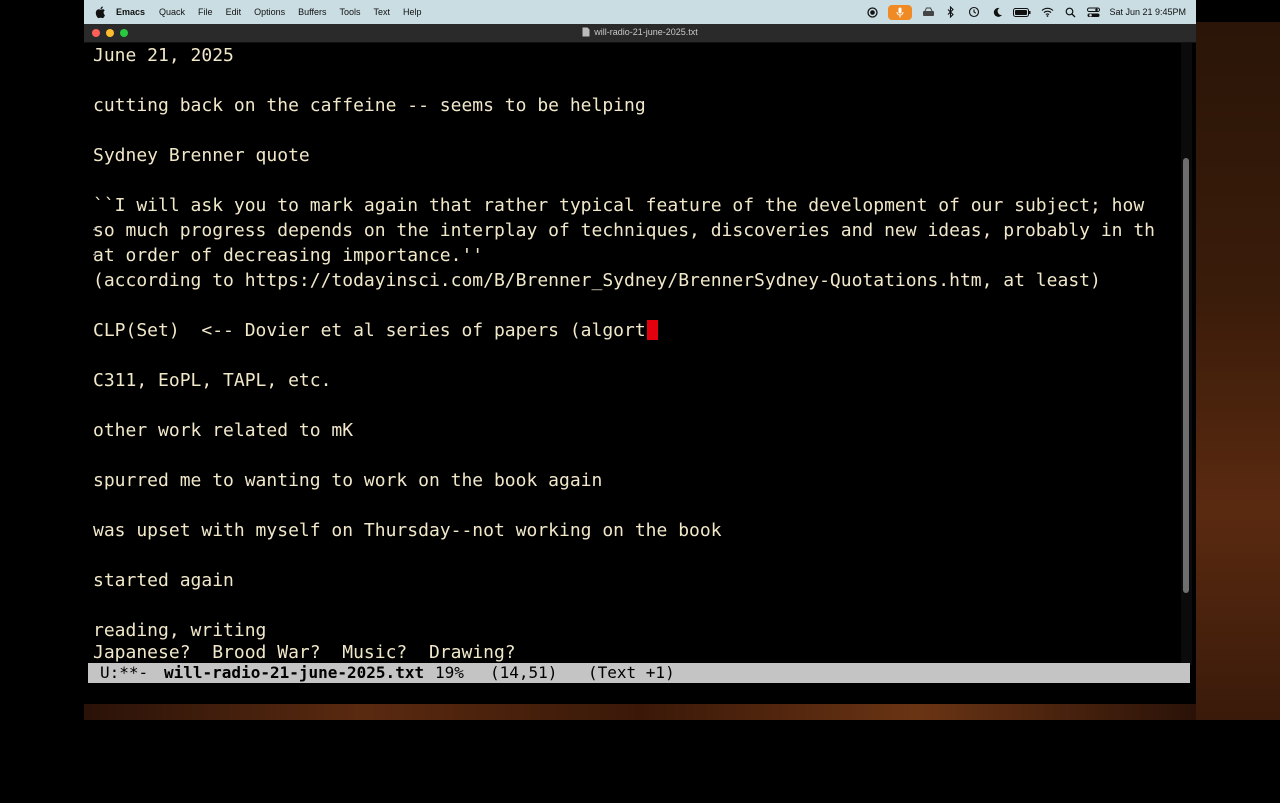 This screenshot has height=803, width=1280. Describe the element at coordinates (163, 55) in the screenshot. I see `text-line: June 21, 2025` at that location.